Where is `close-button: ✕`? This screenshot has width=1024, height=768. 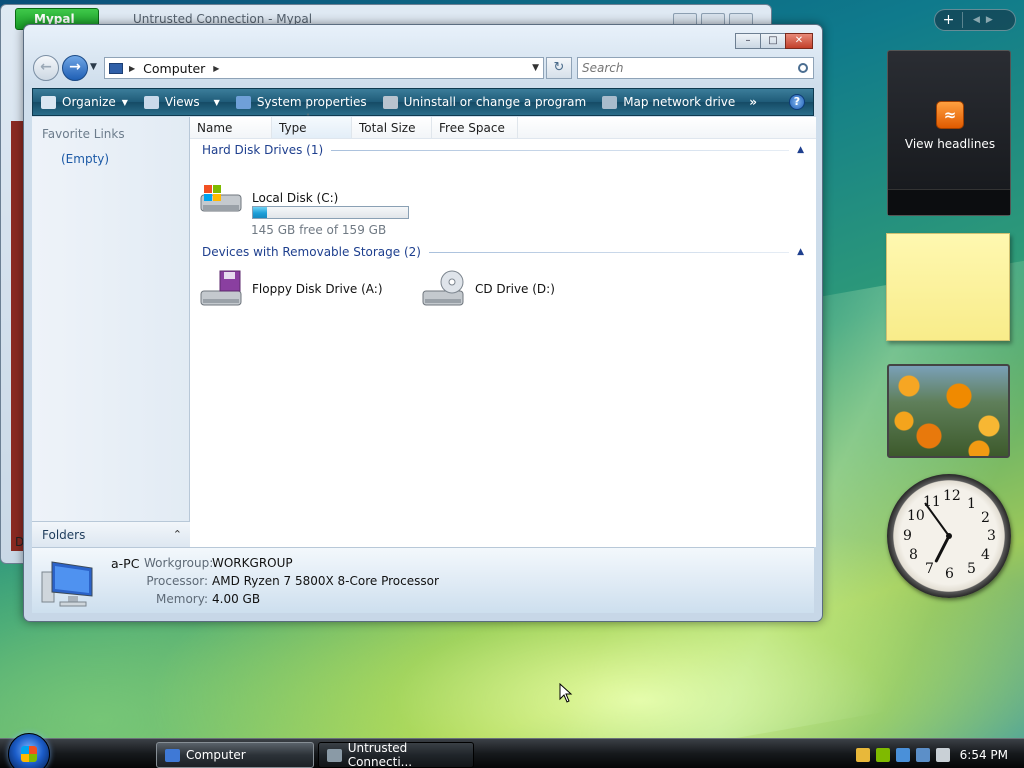 close-button: ✕ is located at coordinates (799, 41).